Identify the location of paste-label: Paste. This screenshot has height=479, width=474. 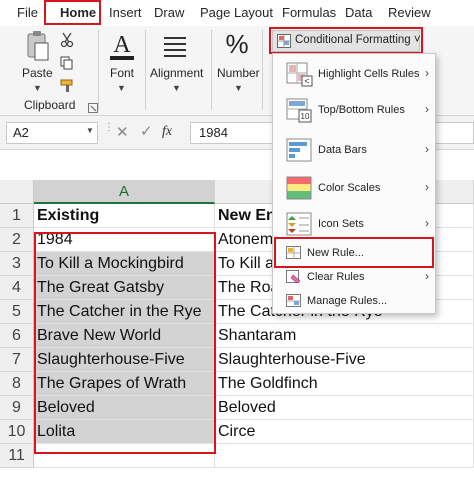
(37, 73).